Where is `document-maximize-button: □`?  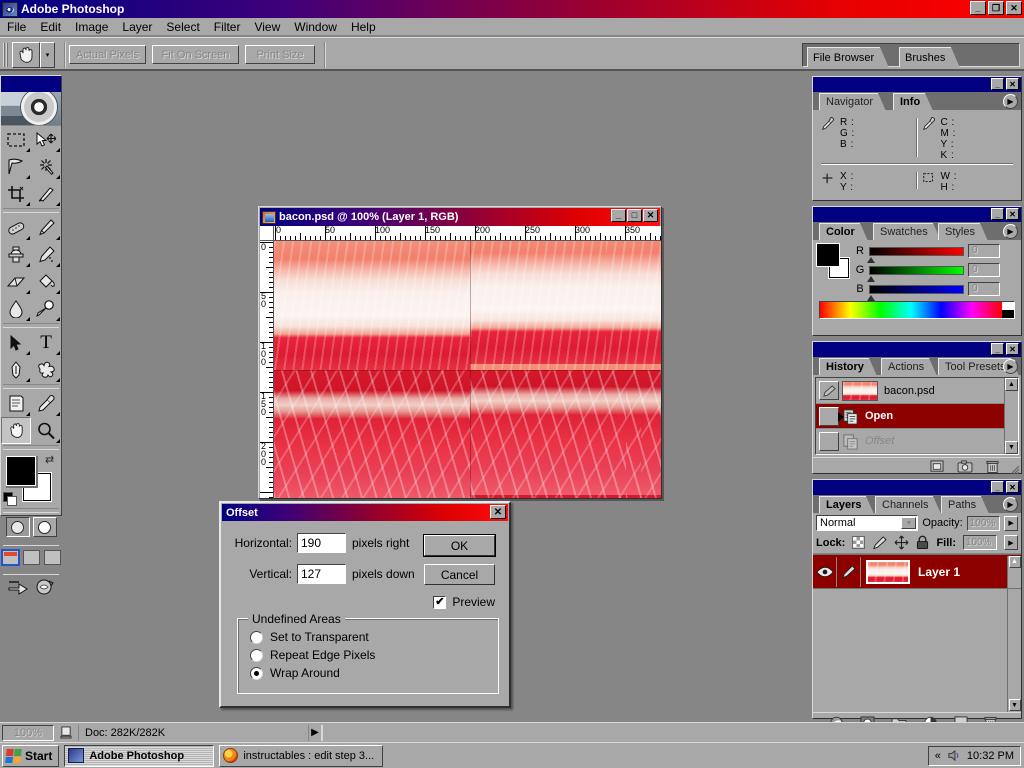
document-maximize-button: □ is located at coordinates (634, 215).